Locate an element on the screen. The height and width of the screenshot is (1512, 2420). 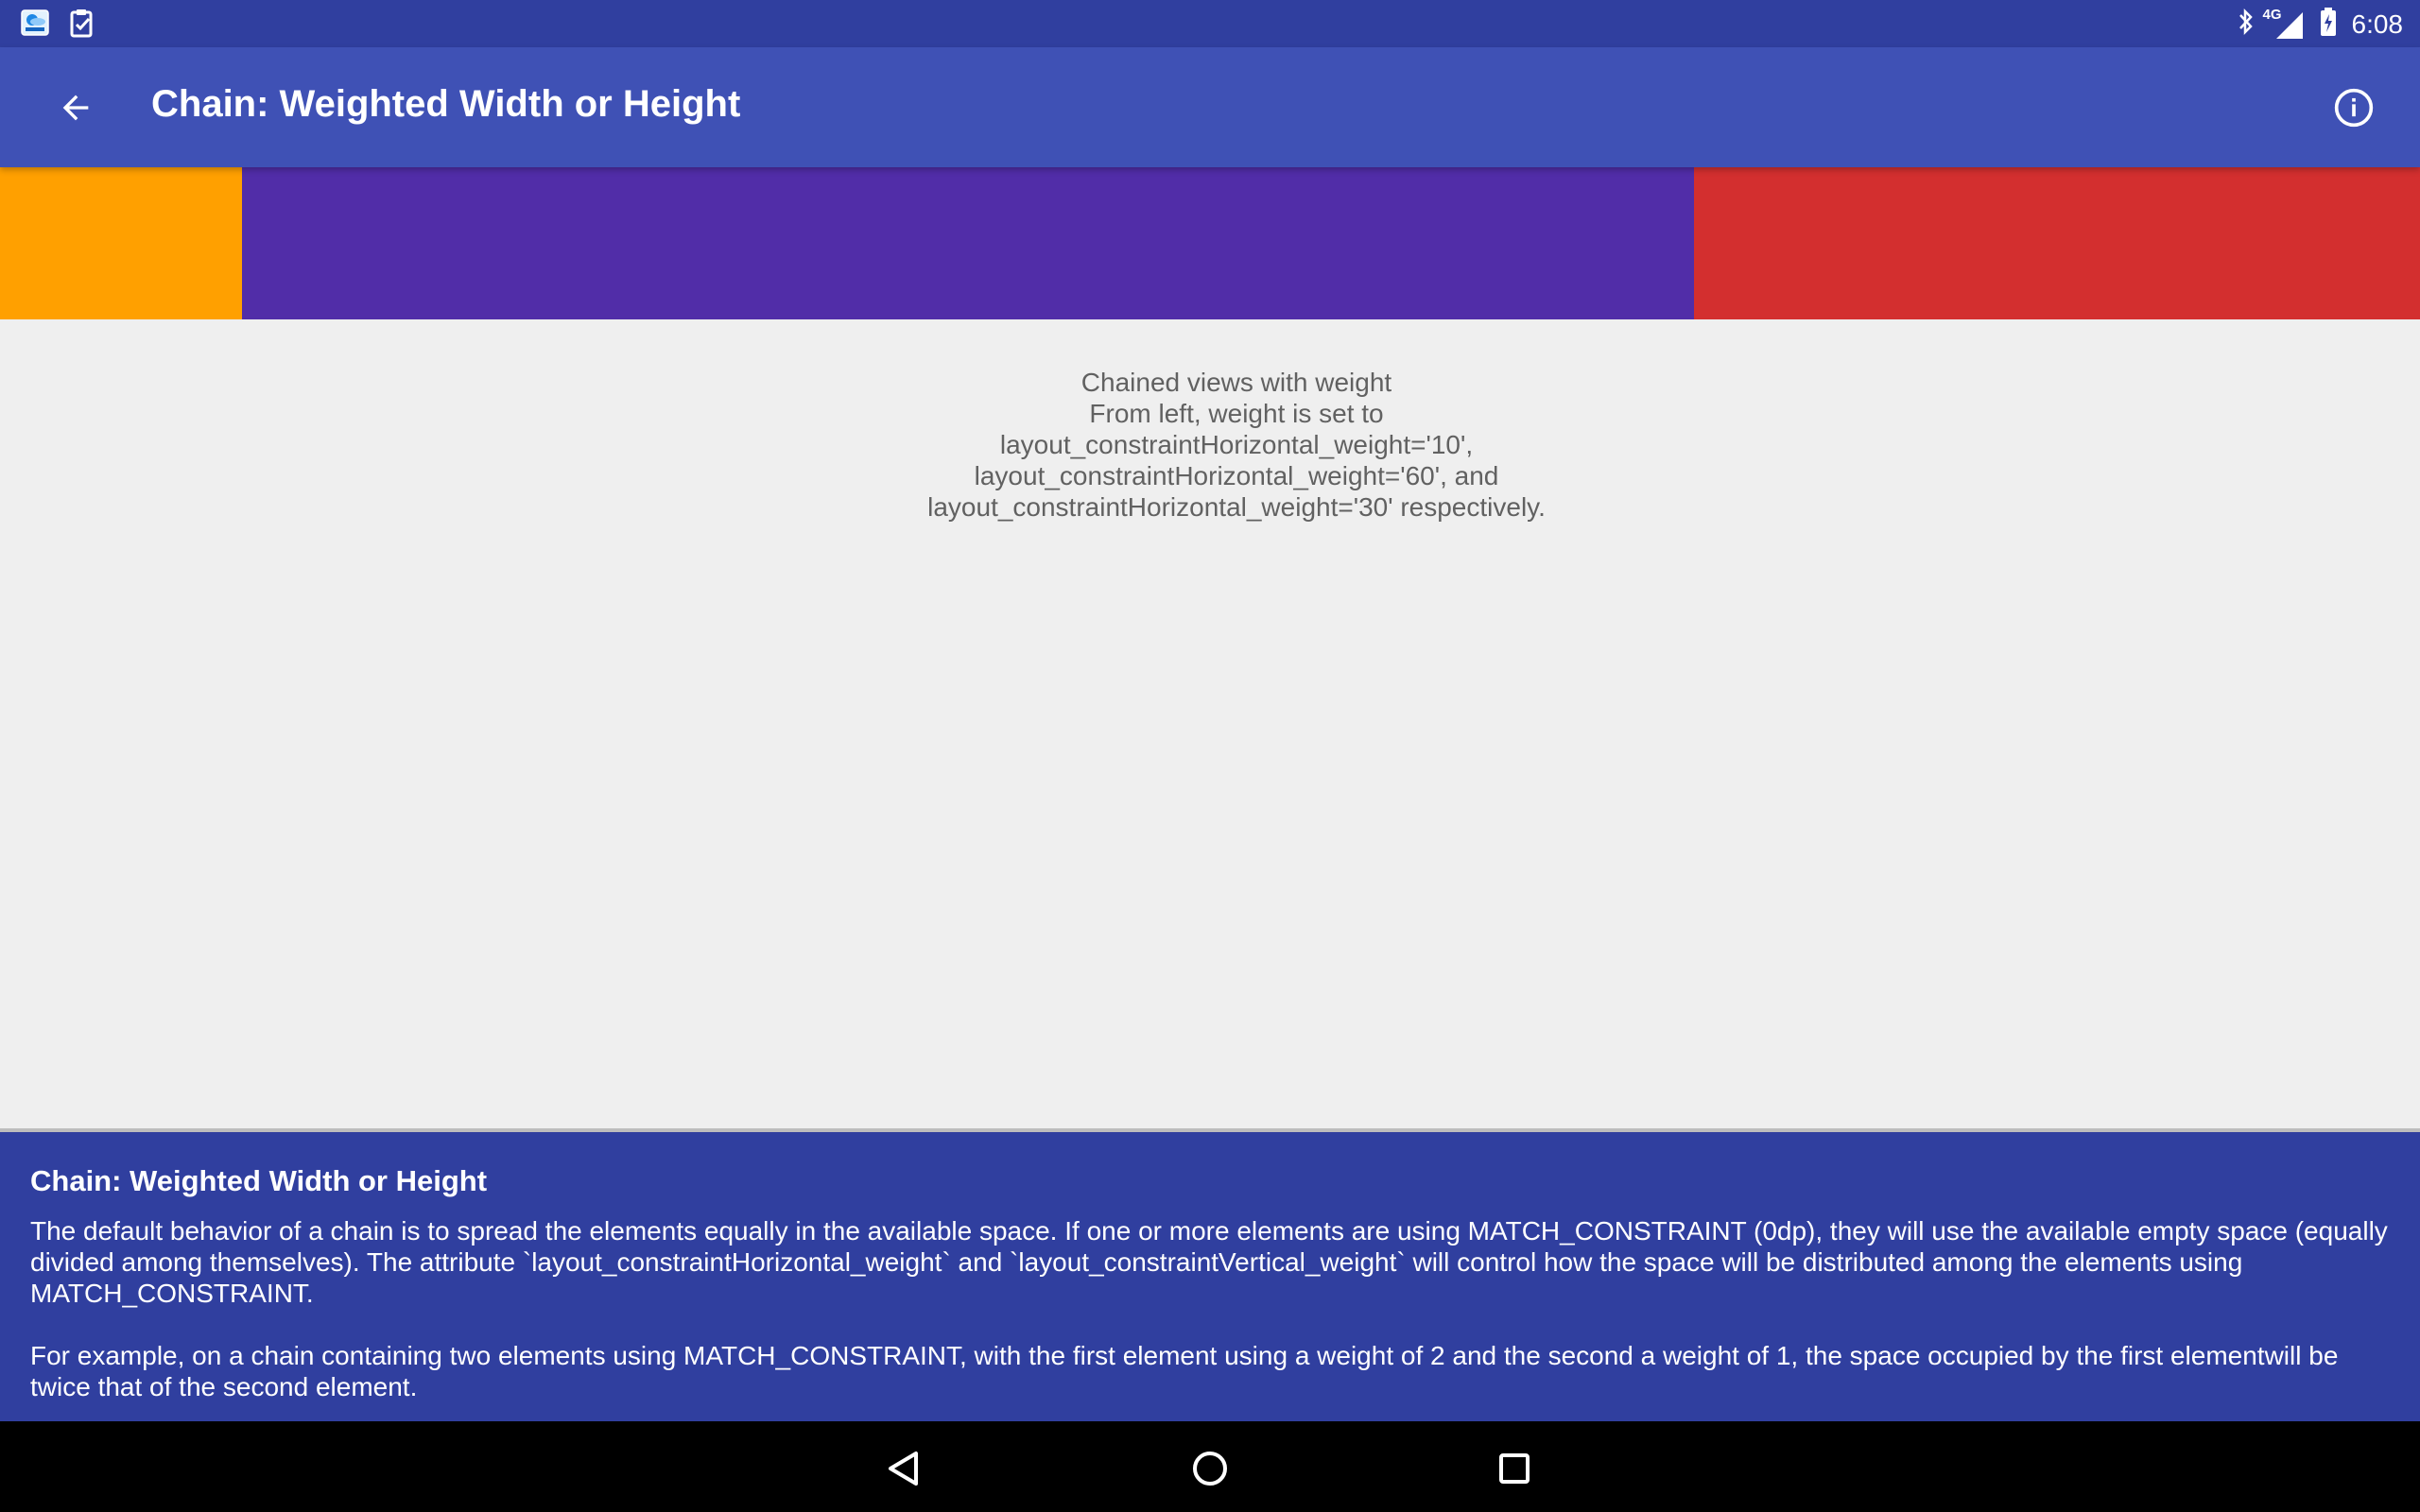
back-button is located at coordinates (75, 107).